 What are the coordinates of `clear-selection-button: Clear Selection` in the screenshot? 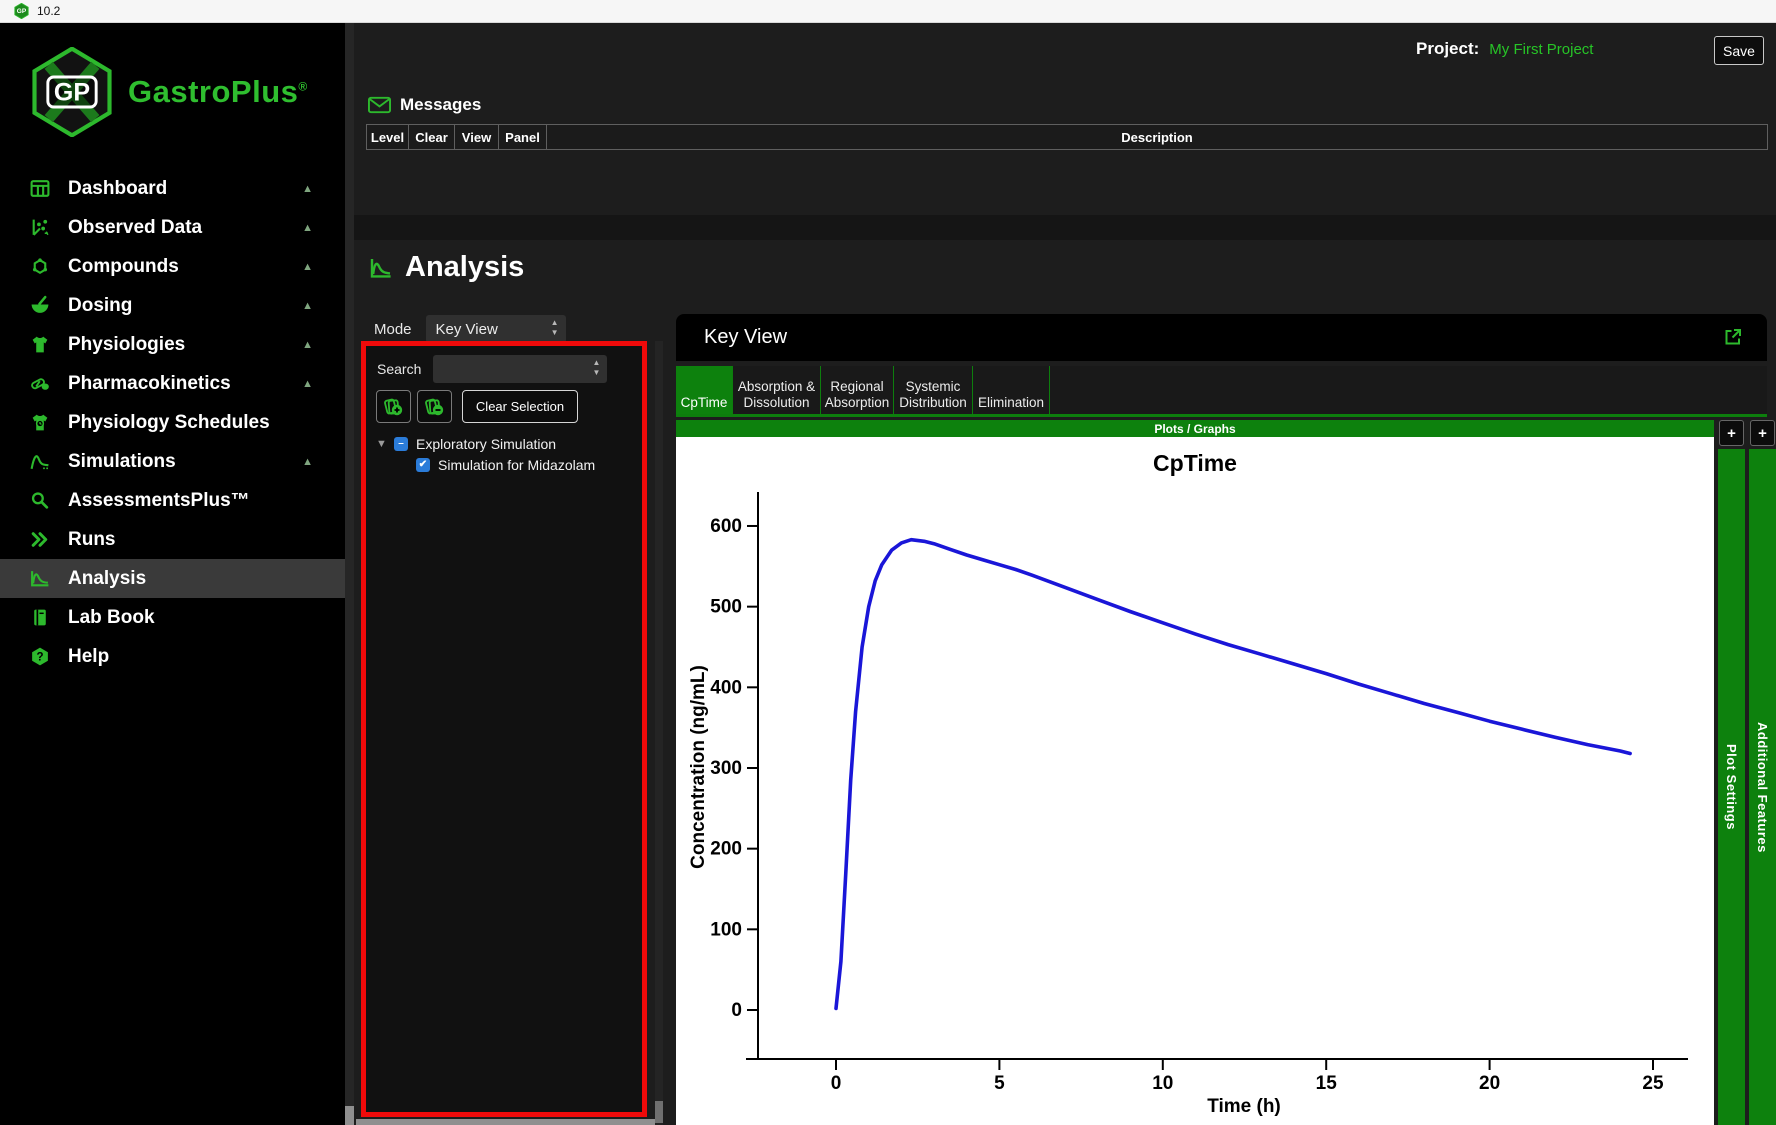 It's located at (520, 406).